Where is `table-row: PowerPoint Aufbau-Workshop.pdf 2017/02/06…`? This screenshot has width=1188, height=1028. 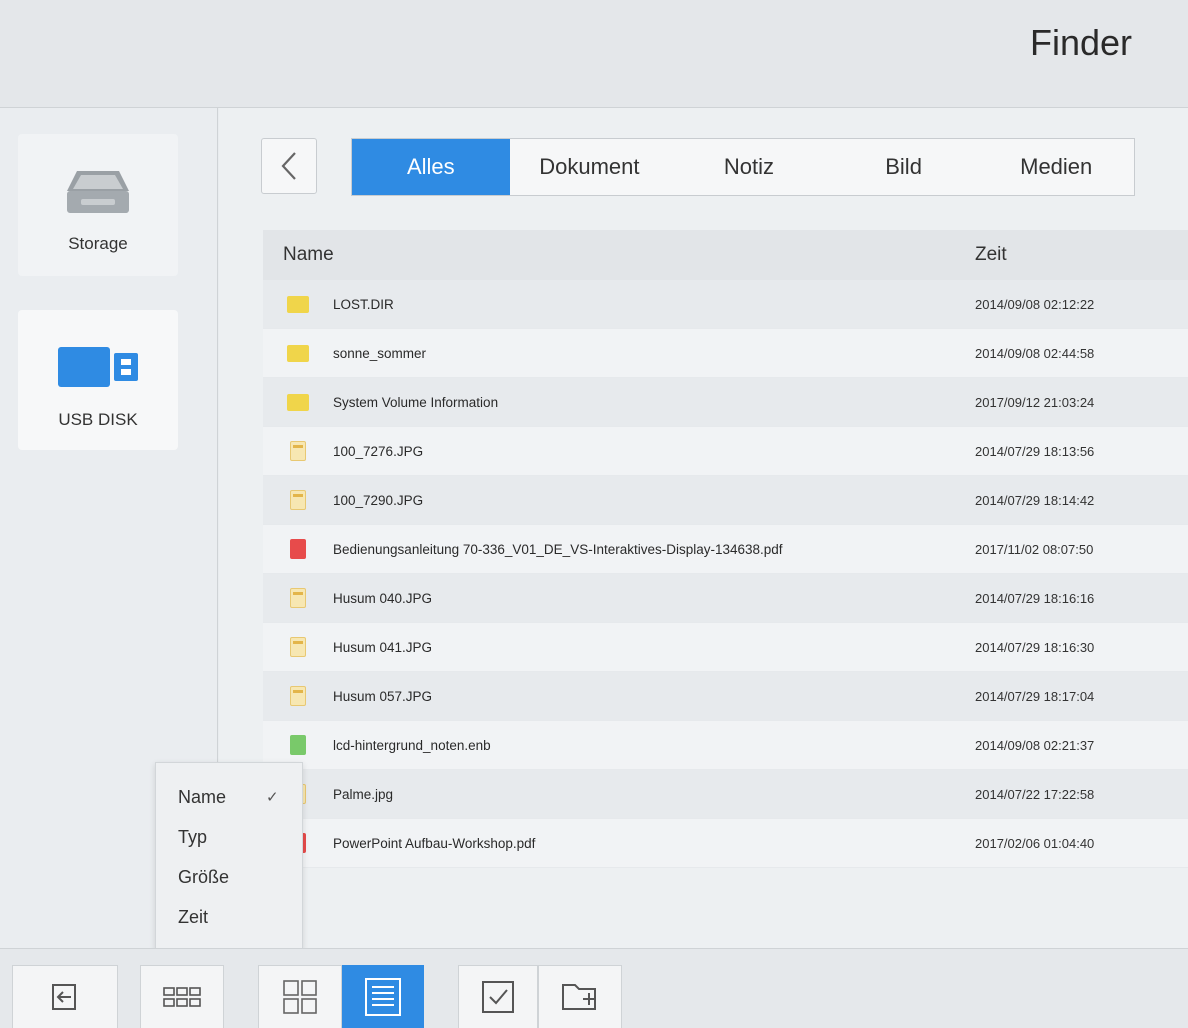
table-row: PowerPoint Aufbau-Workshop.pdf 2017/02/06… is located at coordinates (725, 843).